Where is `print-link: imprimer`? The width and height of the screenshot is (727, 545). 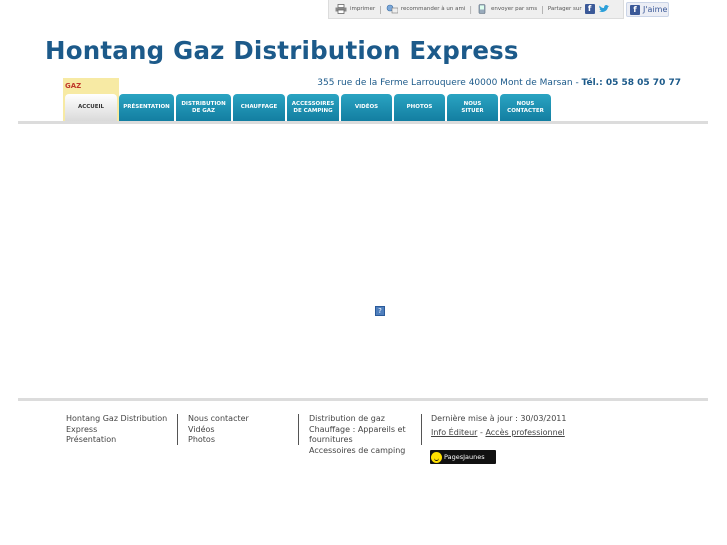
print-link: imprimer is located at coordinates (355, 9).